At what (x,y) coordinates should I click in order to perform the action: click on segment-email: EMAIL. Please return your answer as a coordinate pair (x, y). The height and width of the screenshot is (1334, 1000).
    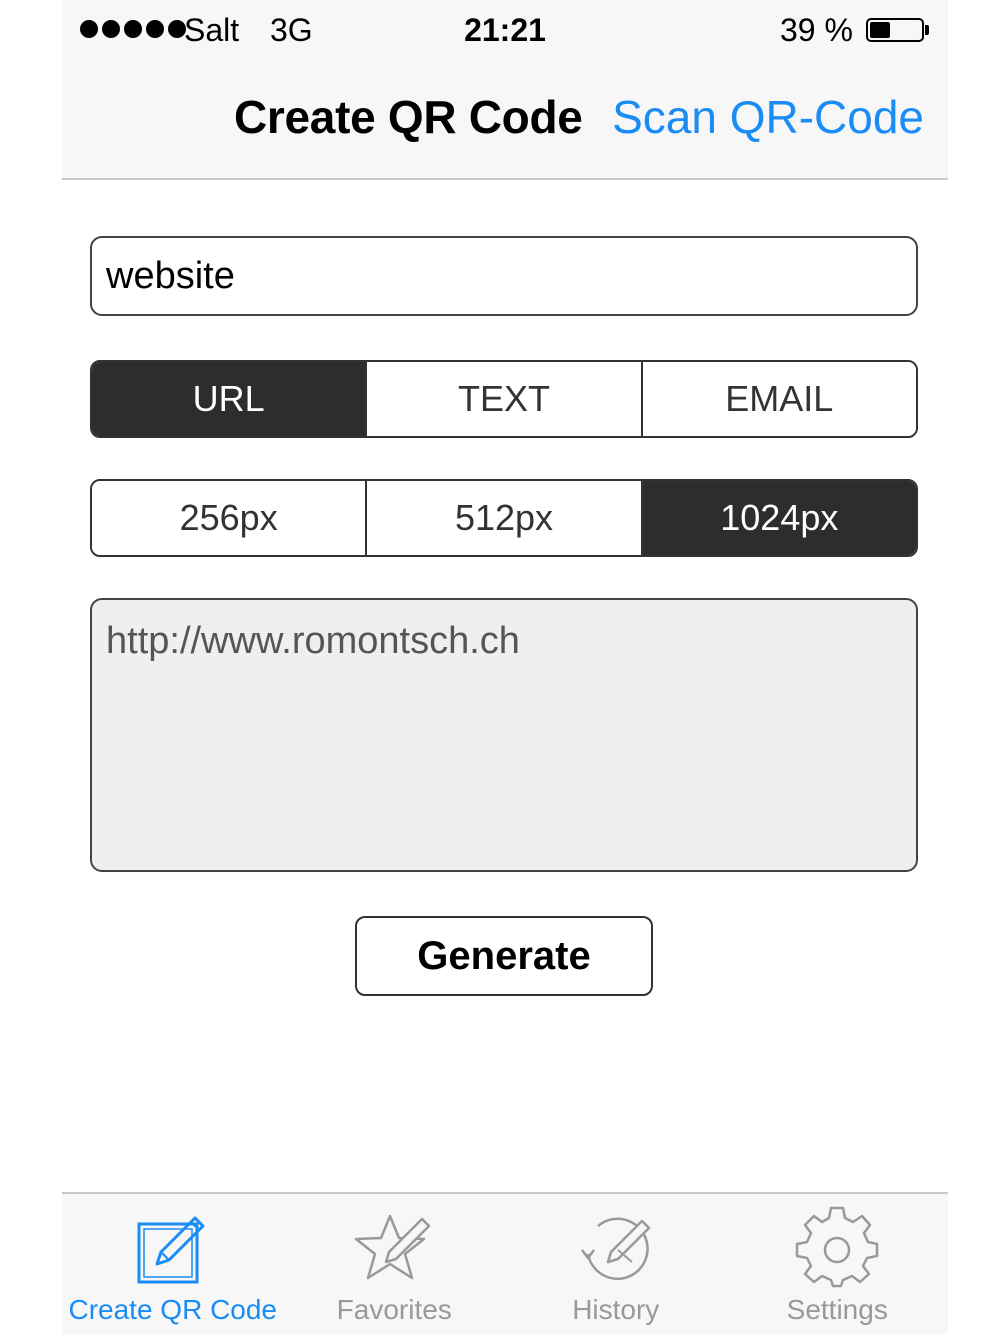
    Looking at the image, I should click on (778, 399).